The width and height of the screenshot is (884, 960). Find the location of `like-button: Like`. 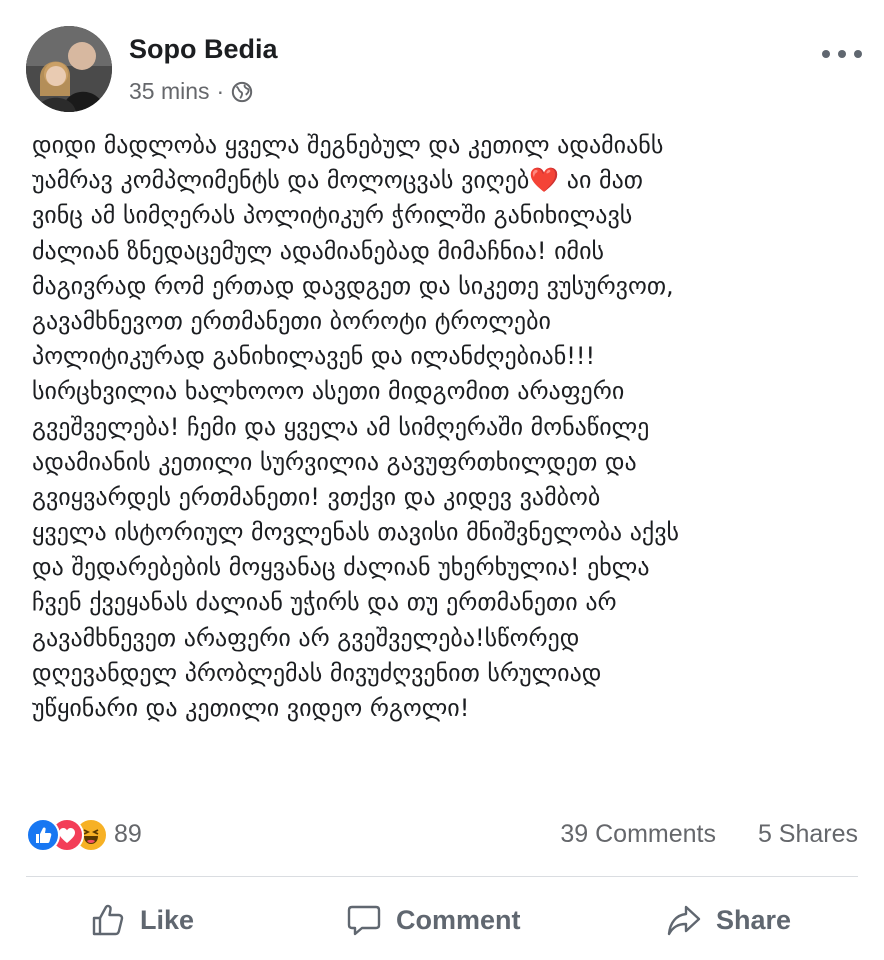

like-button: Like is located at coordinates (142, 920).